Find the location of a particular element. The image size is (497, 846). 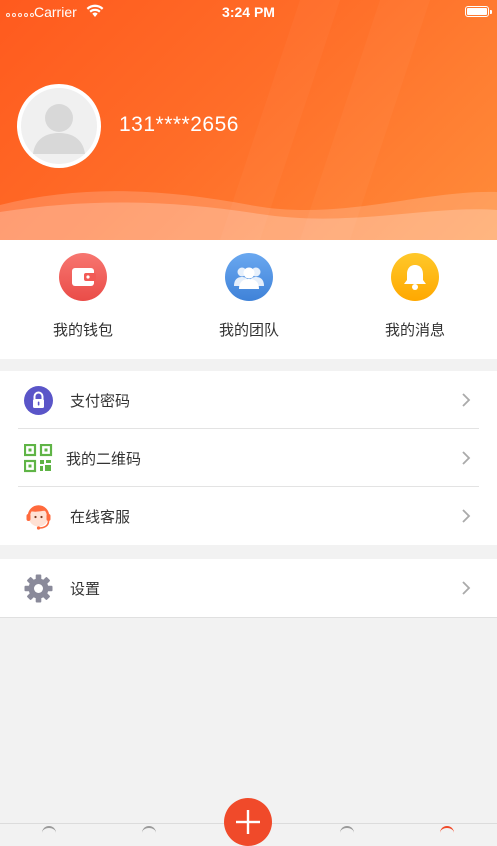

quick-action-label: 我的钱包 is located at coordinates (82, 330).